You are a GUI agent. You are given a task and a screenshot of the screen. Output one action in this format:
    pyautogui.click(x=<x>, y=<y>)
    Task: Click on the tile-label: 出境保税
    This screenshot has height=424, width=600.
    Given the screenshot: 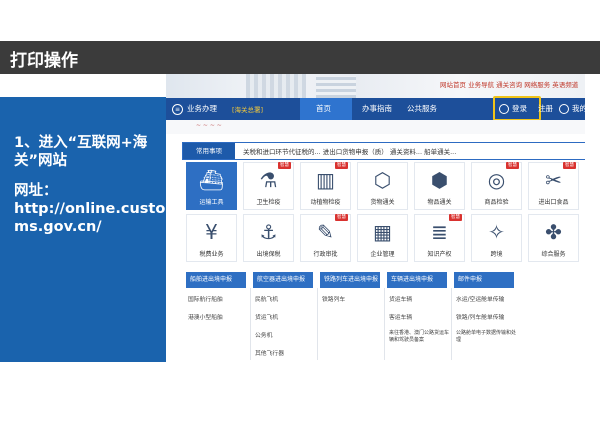 What is the action you would take?
    pyautogui.click(x=268, y=254)
    